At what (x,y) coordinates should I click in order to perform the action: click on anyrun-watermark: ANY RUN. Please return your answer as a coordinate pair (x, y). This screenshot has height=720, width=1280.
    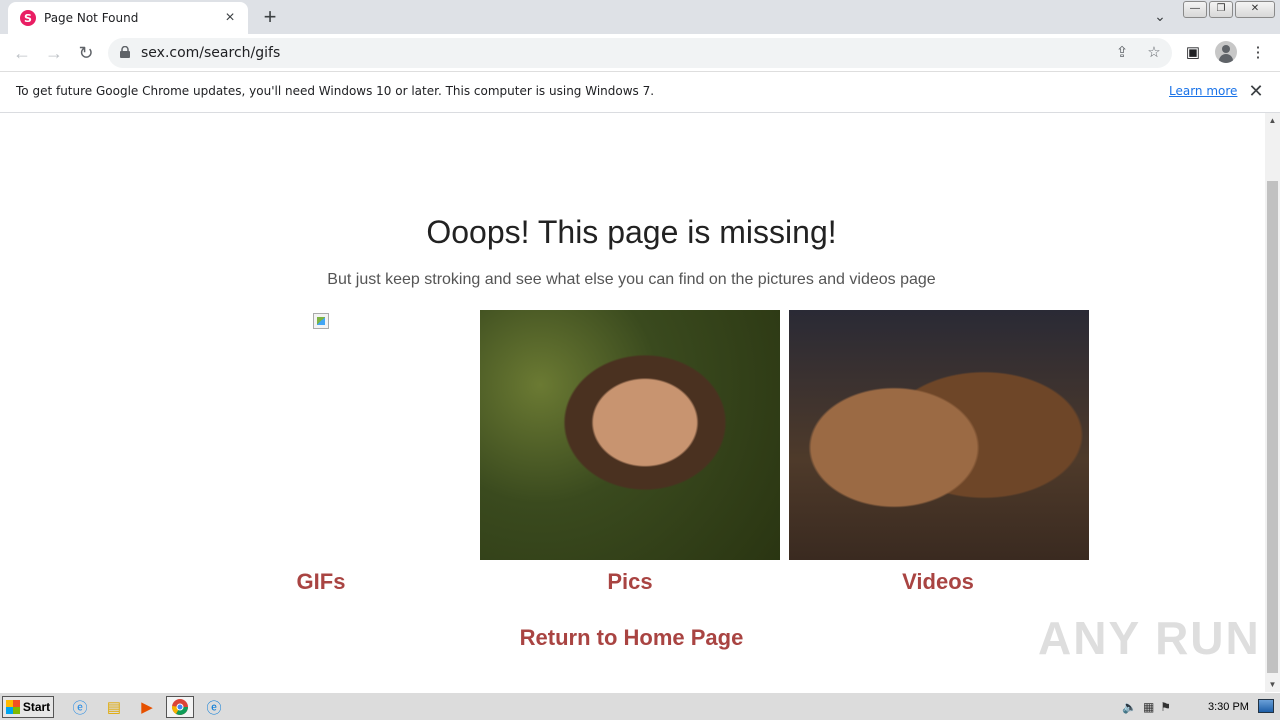
    Looking at the image, I should click on (1149, 638).